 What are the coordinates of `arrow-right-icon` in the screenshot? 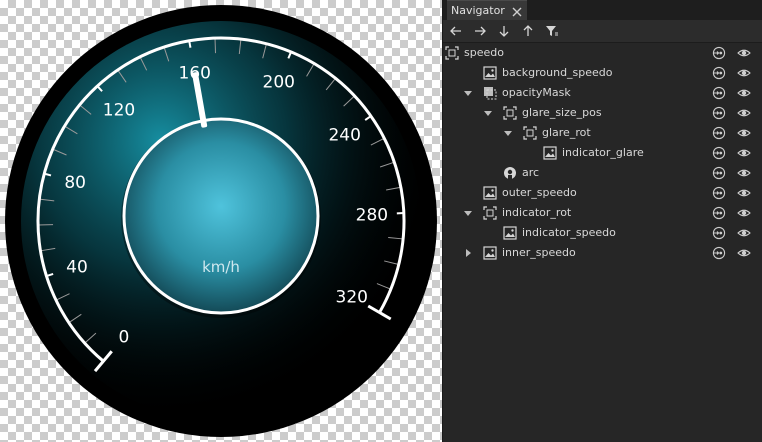 It's located at (480, 31).